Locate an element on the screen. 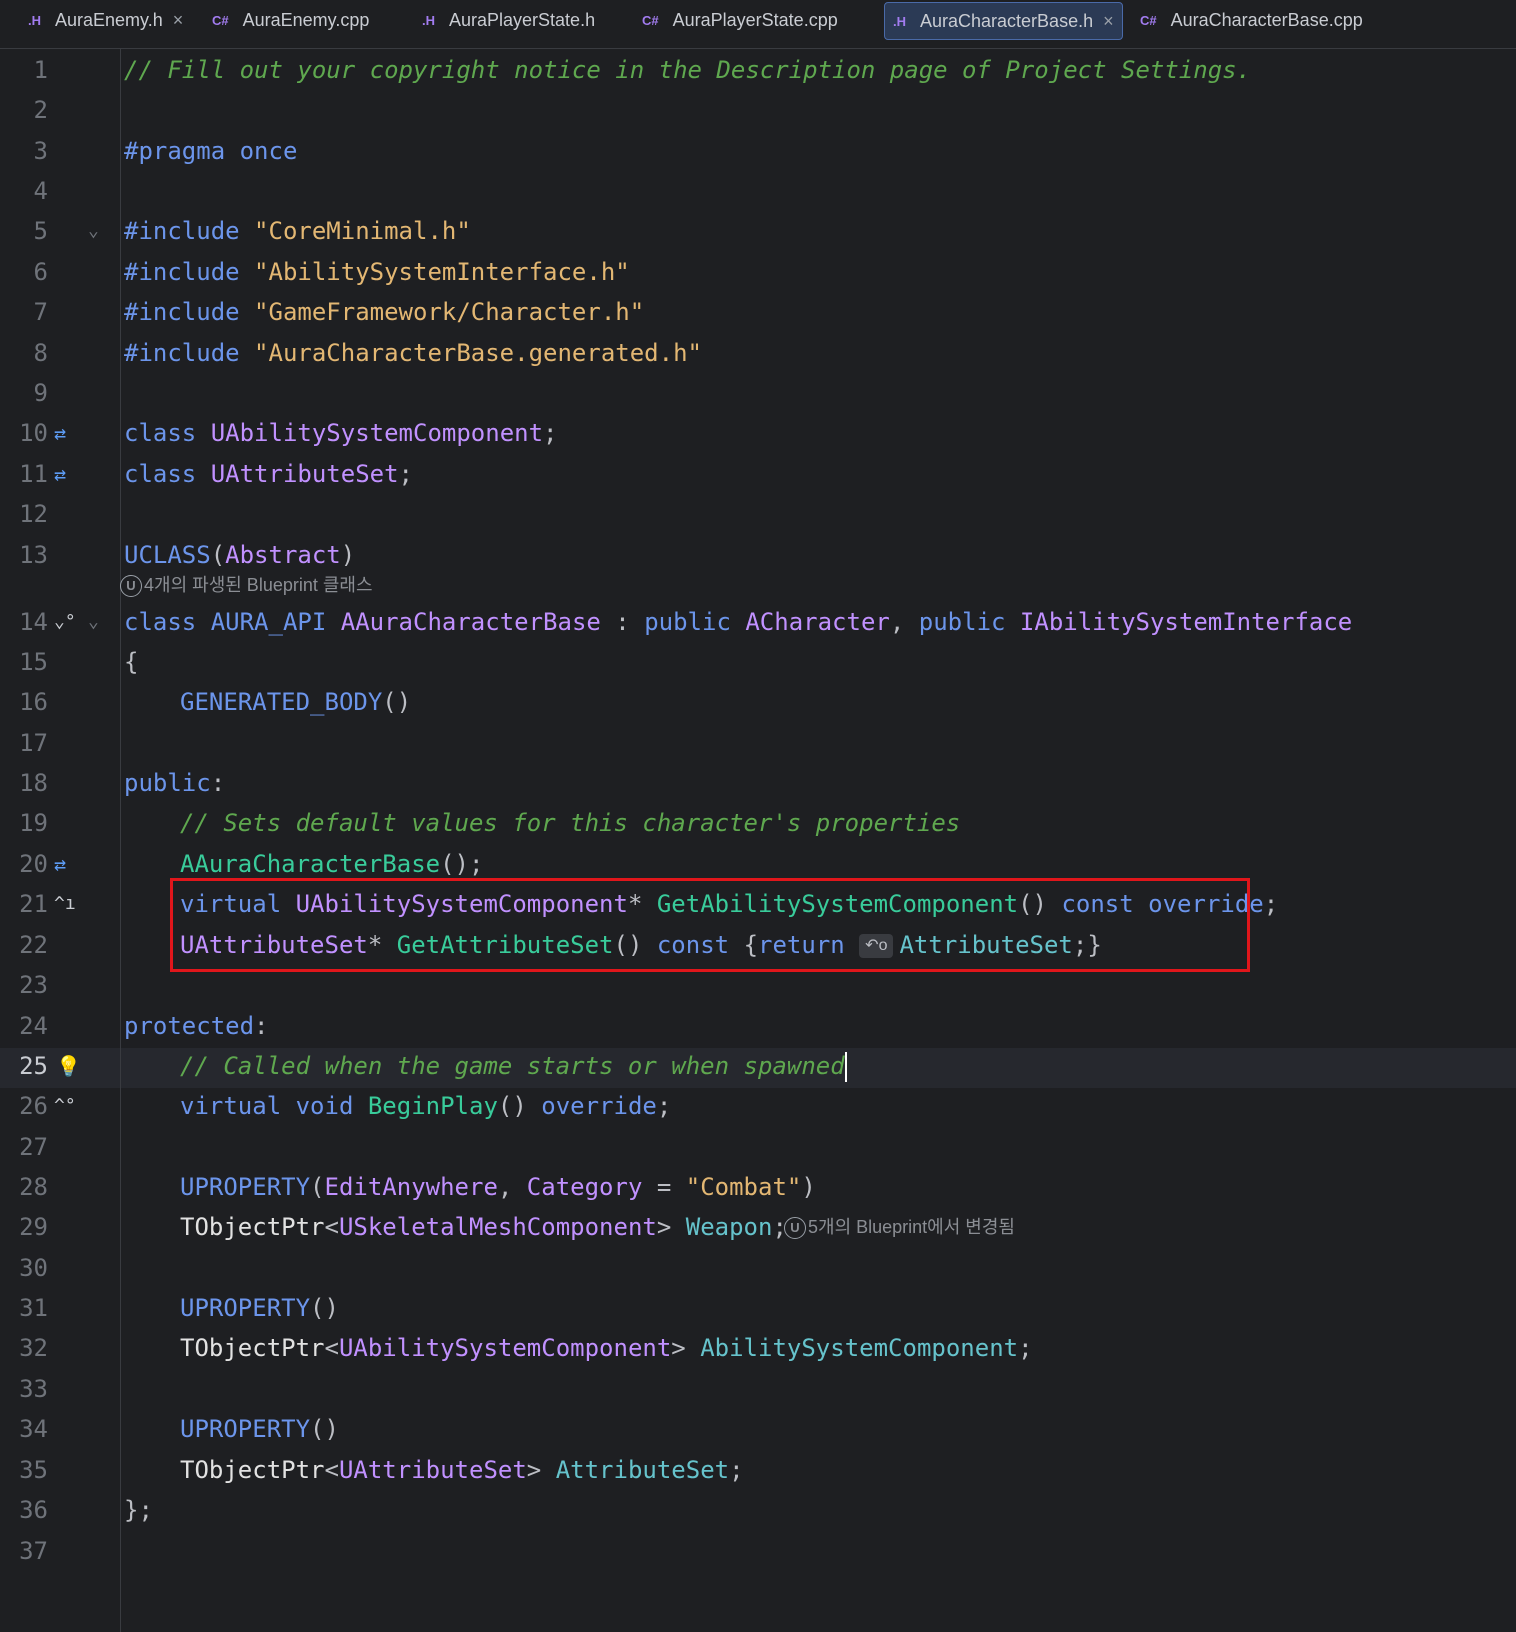 Image resolution: width=1516 pixels, height=1632 pixels. line-number: 36 is located at coordinates (33, 1510).